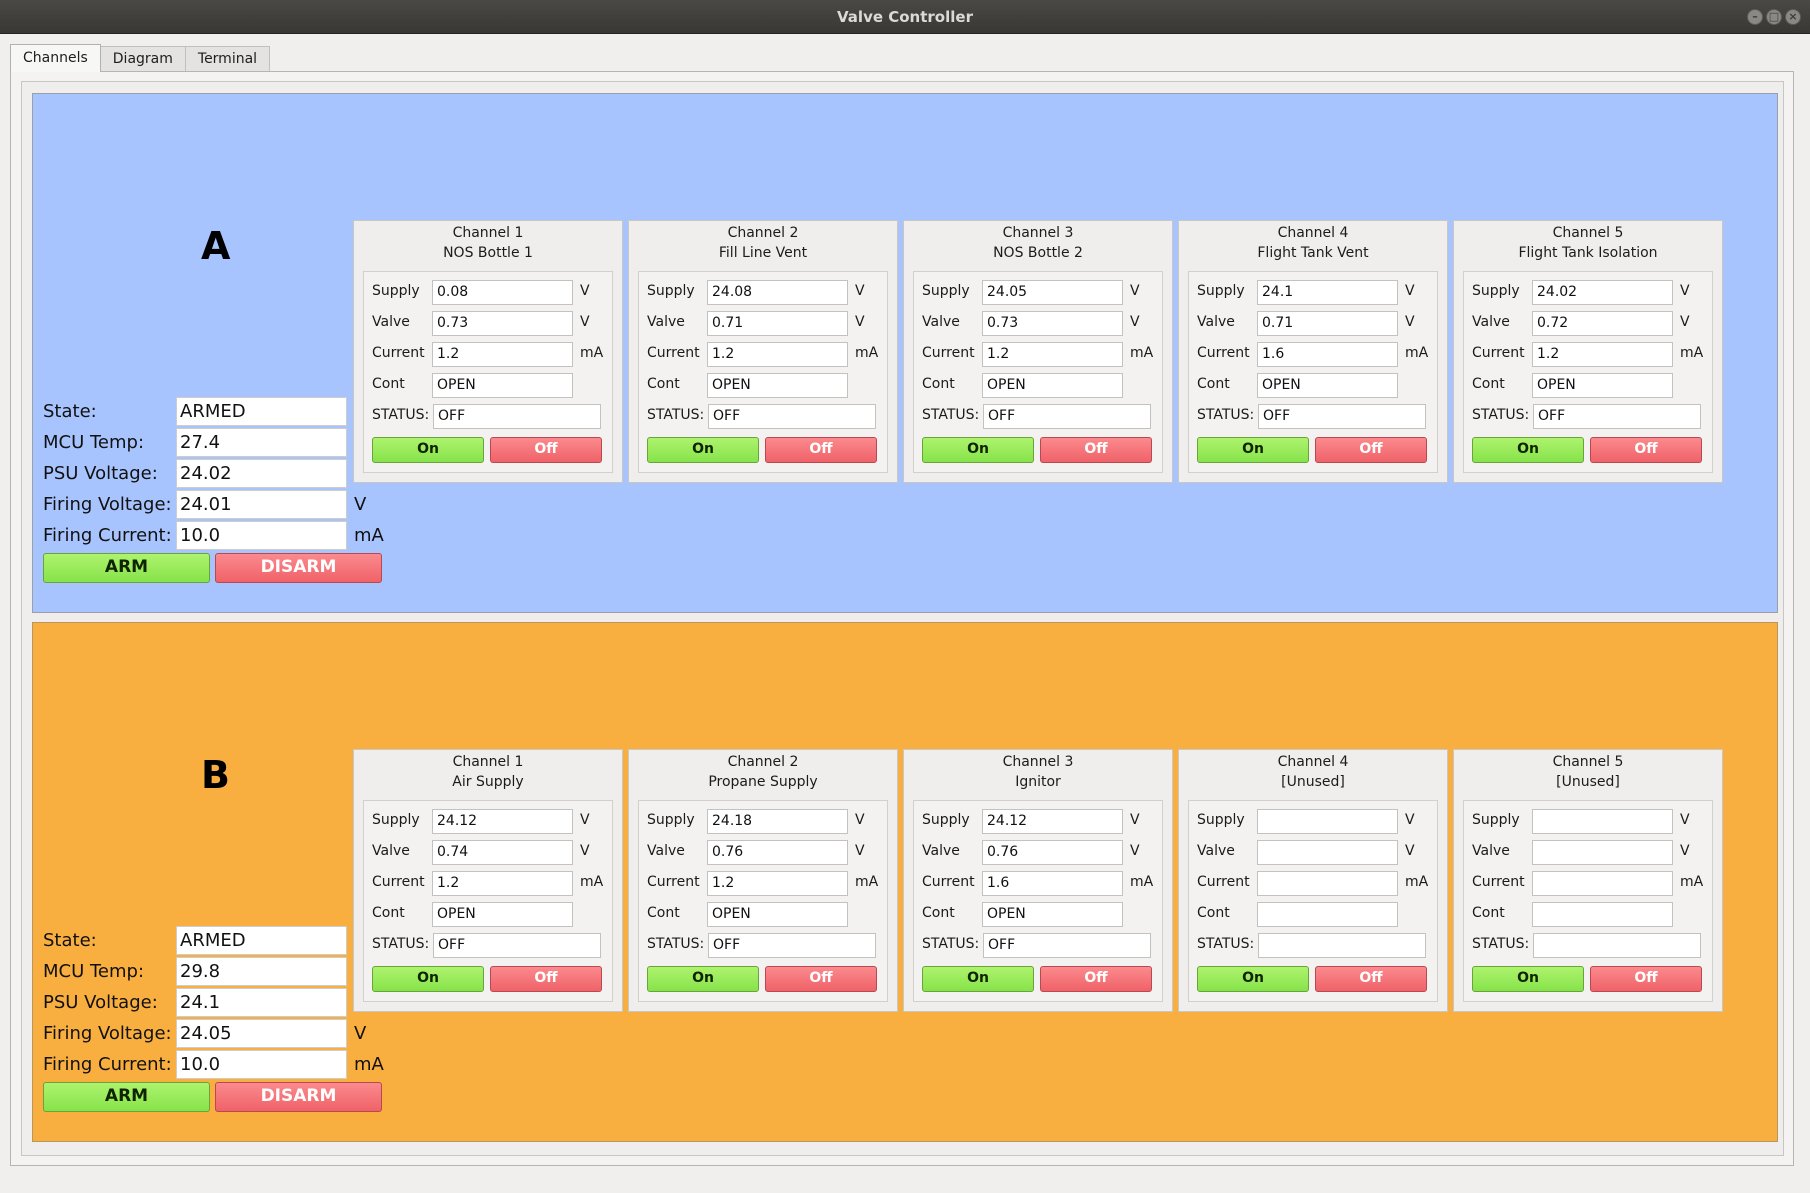 The height and width of the screenshot is (1193, 1810). I want to click on mcu-temp-field: 29.8, so click(261, 971).